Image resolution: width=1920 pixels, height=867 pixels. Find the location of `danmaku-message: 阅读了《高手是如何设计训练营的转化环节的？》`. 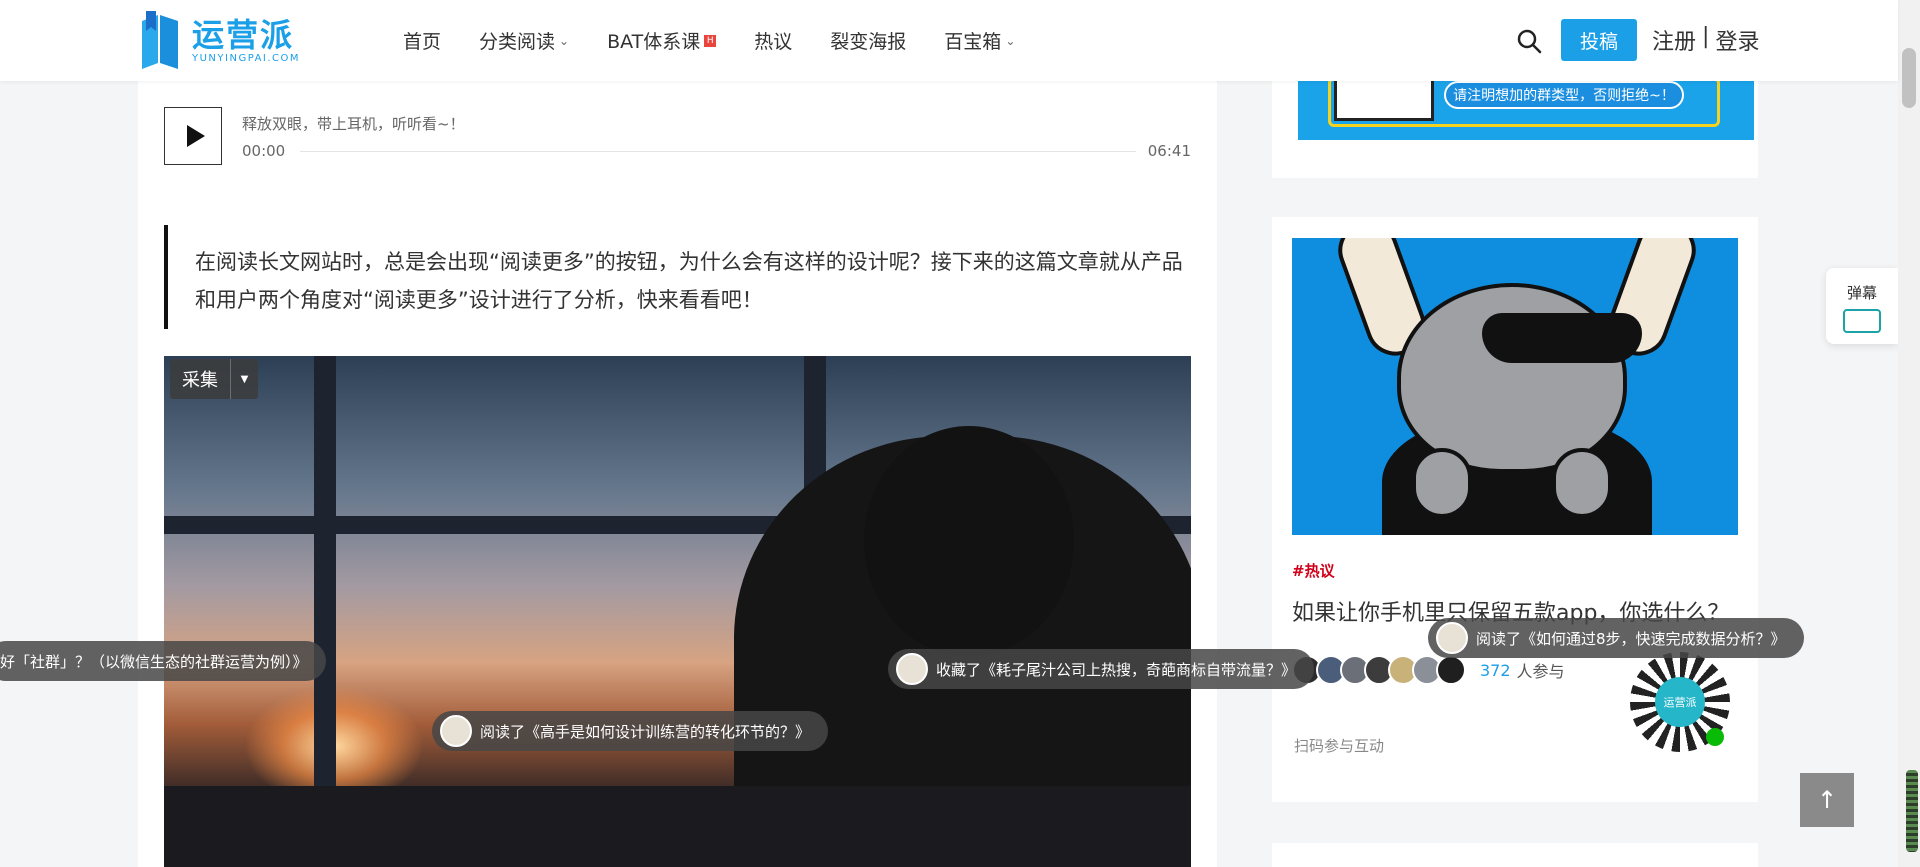

danmaku-message: 阅读了《高手是如何设计训练营的转化环节的？》 is located at coordinates (630, 731).